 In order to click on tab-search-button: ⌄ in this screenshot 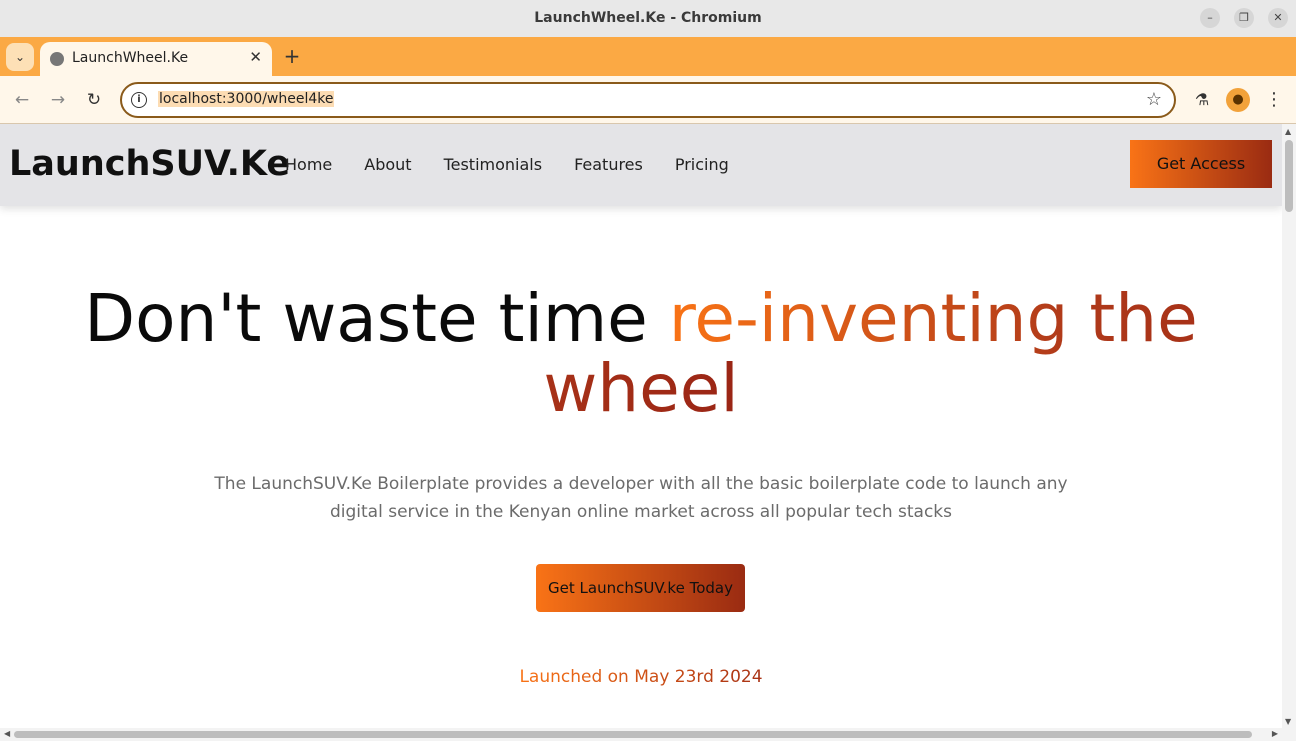, I will do `click(20, 57)`.